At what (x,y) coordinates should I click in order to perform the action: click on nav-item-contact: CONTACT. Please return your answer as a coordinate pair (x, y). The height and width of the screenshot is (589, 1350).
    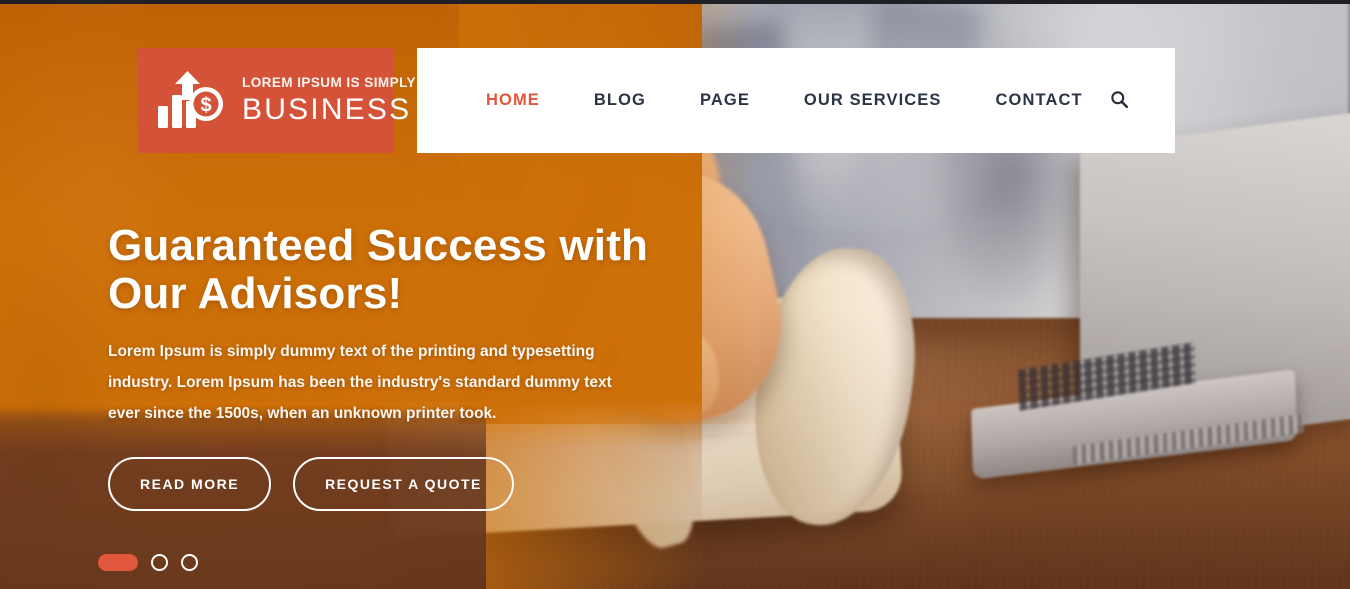
    Looking at the image, I should click on (1039, 100).